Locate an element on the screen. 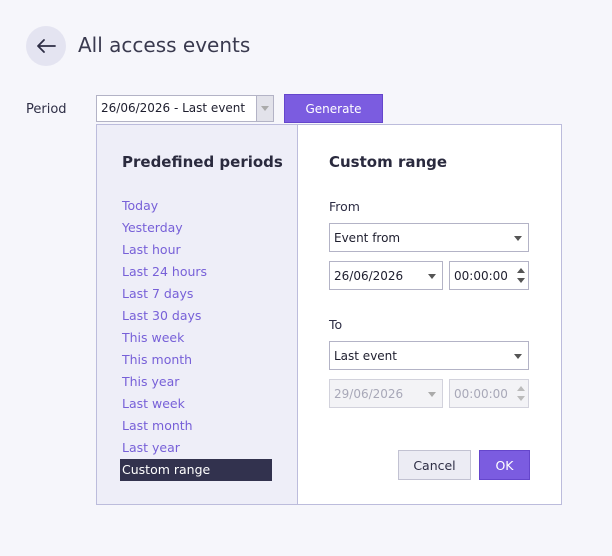 The height and width of the screenshot is (556, 612). from-label: From is located at coordinates (344, 206).